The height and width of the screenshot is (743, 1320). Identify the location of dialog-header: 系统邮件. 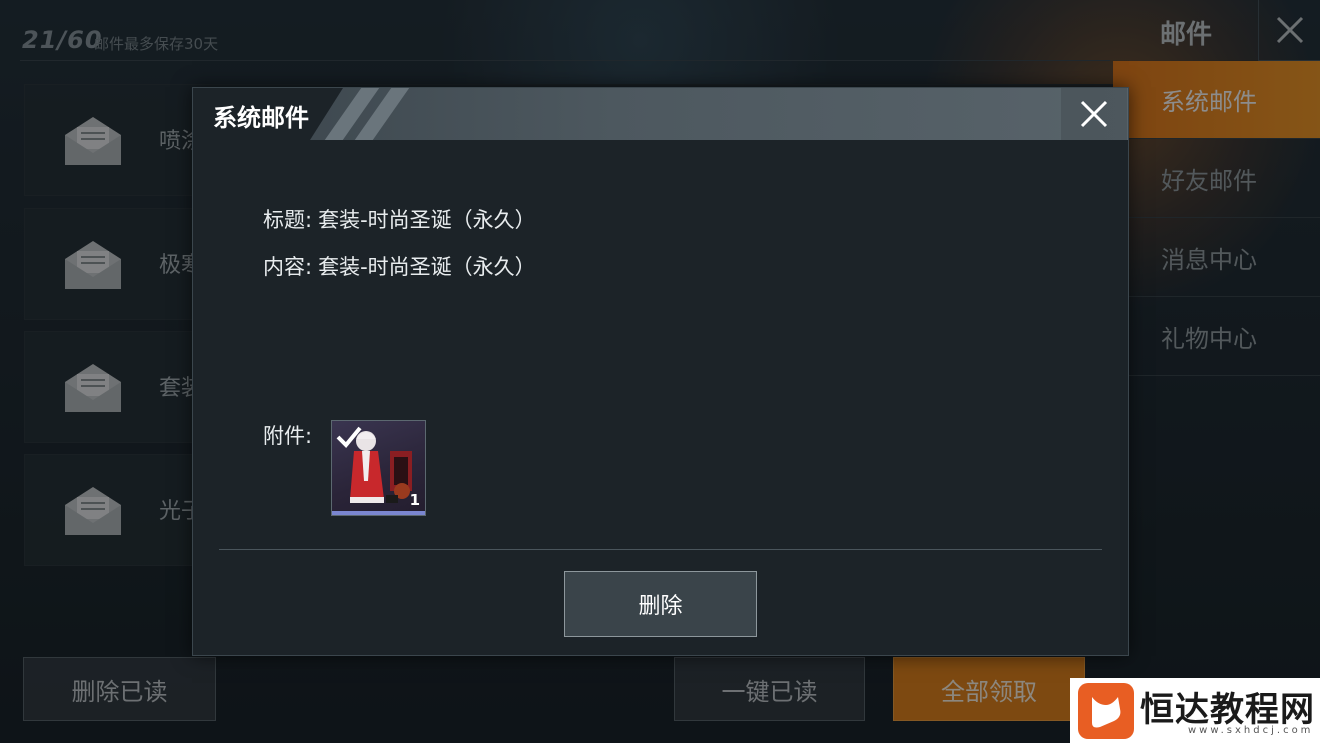
(660, 114).